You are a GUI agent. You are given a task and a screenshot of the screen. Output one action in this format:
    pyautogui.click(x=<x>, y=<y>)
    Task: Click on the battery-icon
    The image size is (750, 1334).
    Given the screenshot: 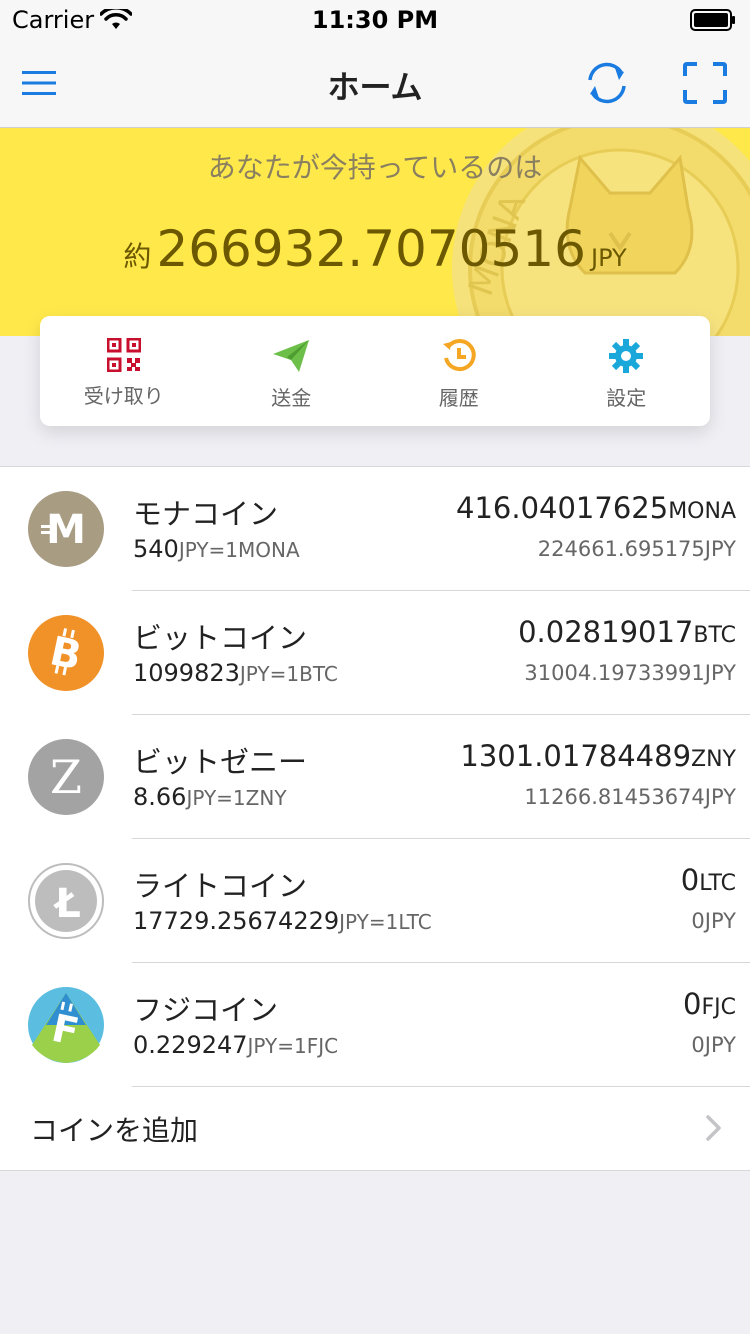 What is the action you would take?
    pyautogui.click(x=712, y=20)
    